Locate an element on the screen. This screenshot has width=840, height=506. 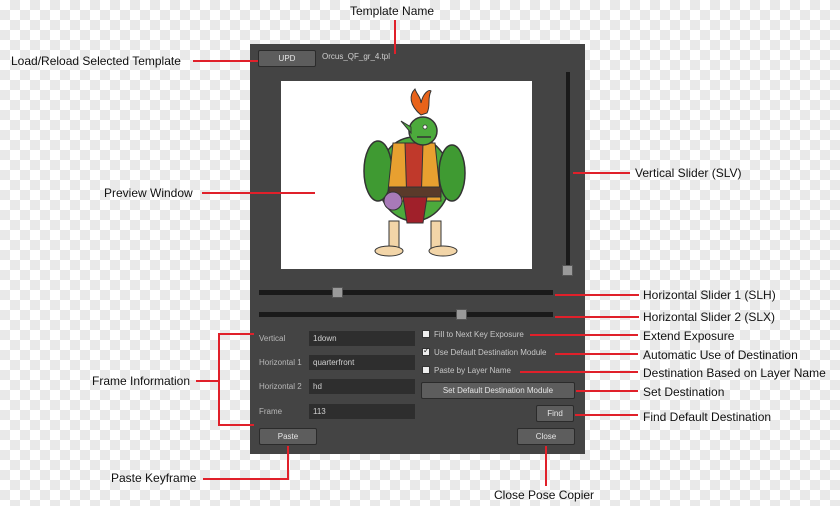
paste-keyframe-line-h is located at coordinates (246, 479).